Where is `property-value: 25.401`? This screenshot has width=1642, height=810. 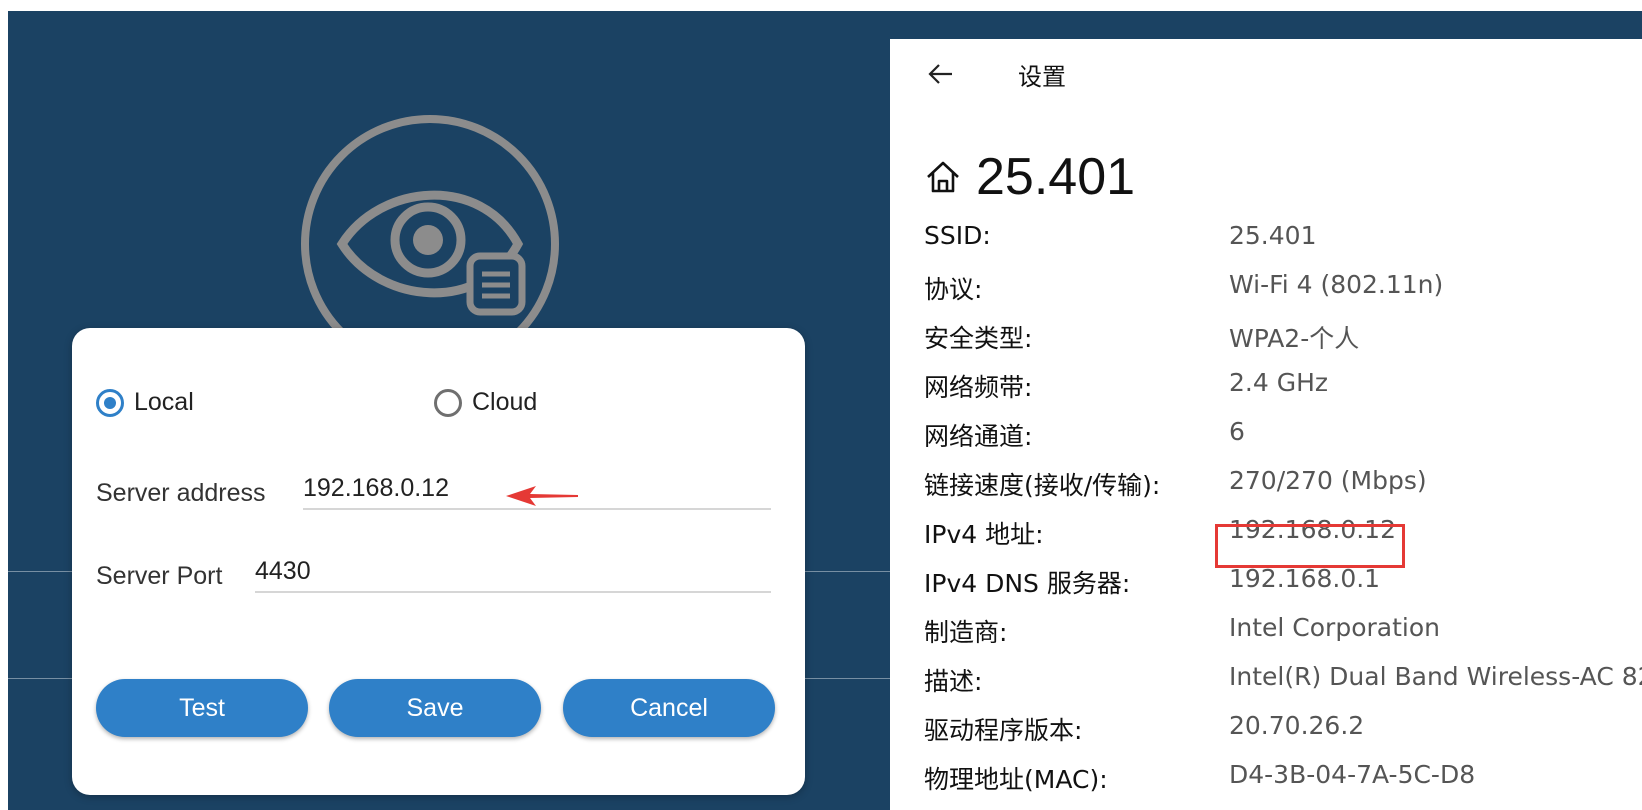
property-value: 25.401 is located at coordinates (1273, 235).